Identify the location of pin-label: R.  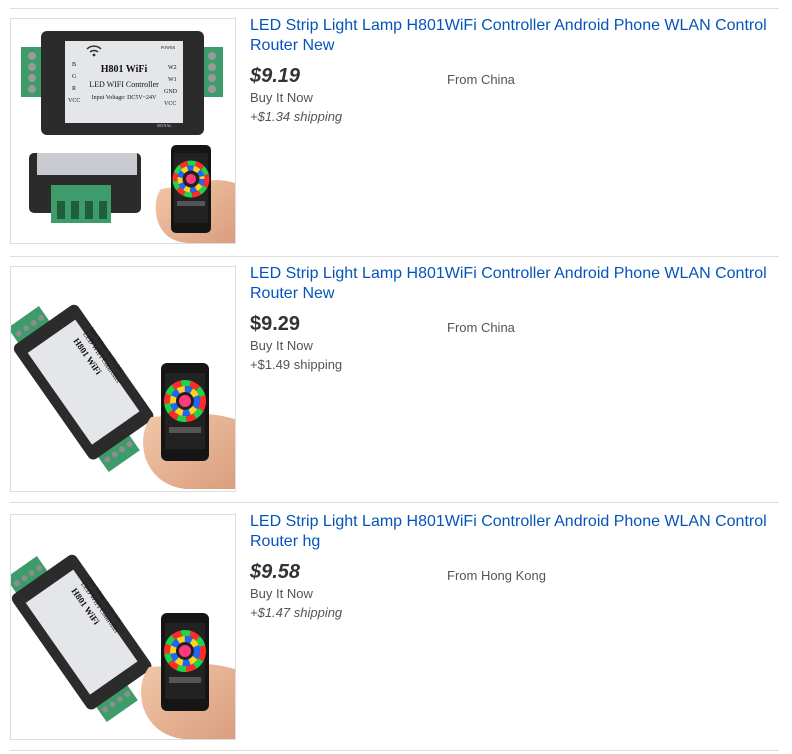
(74, 89).